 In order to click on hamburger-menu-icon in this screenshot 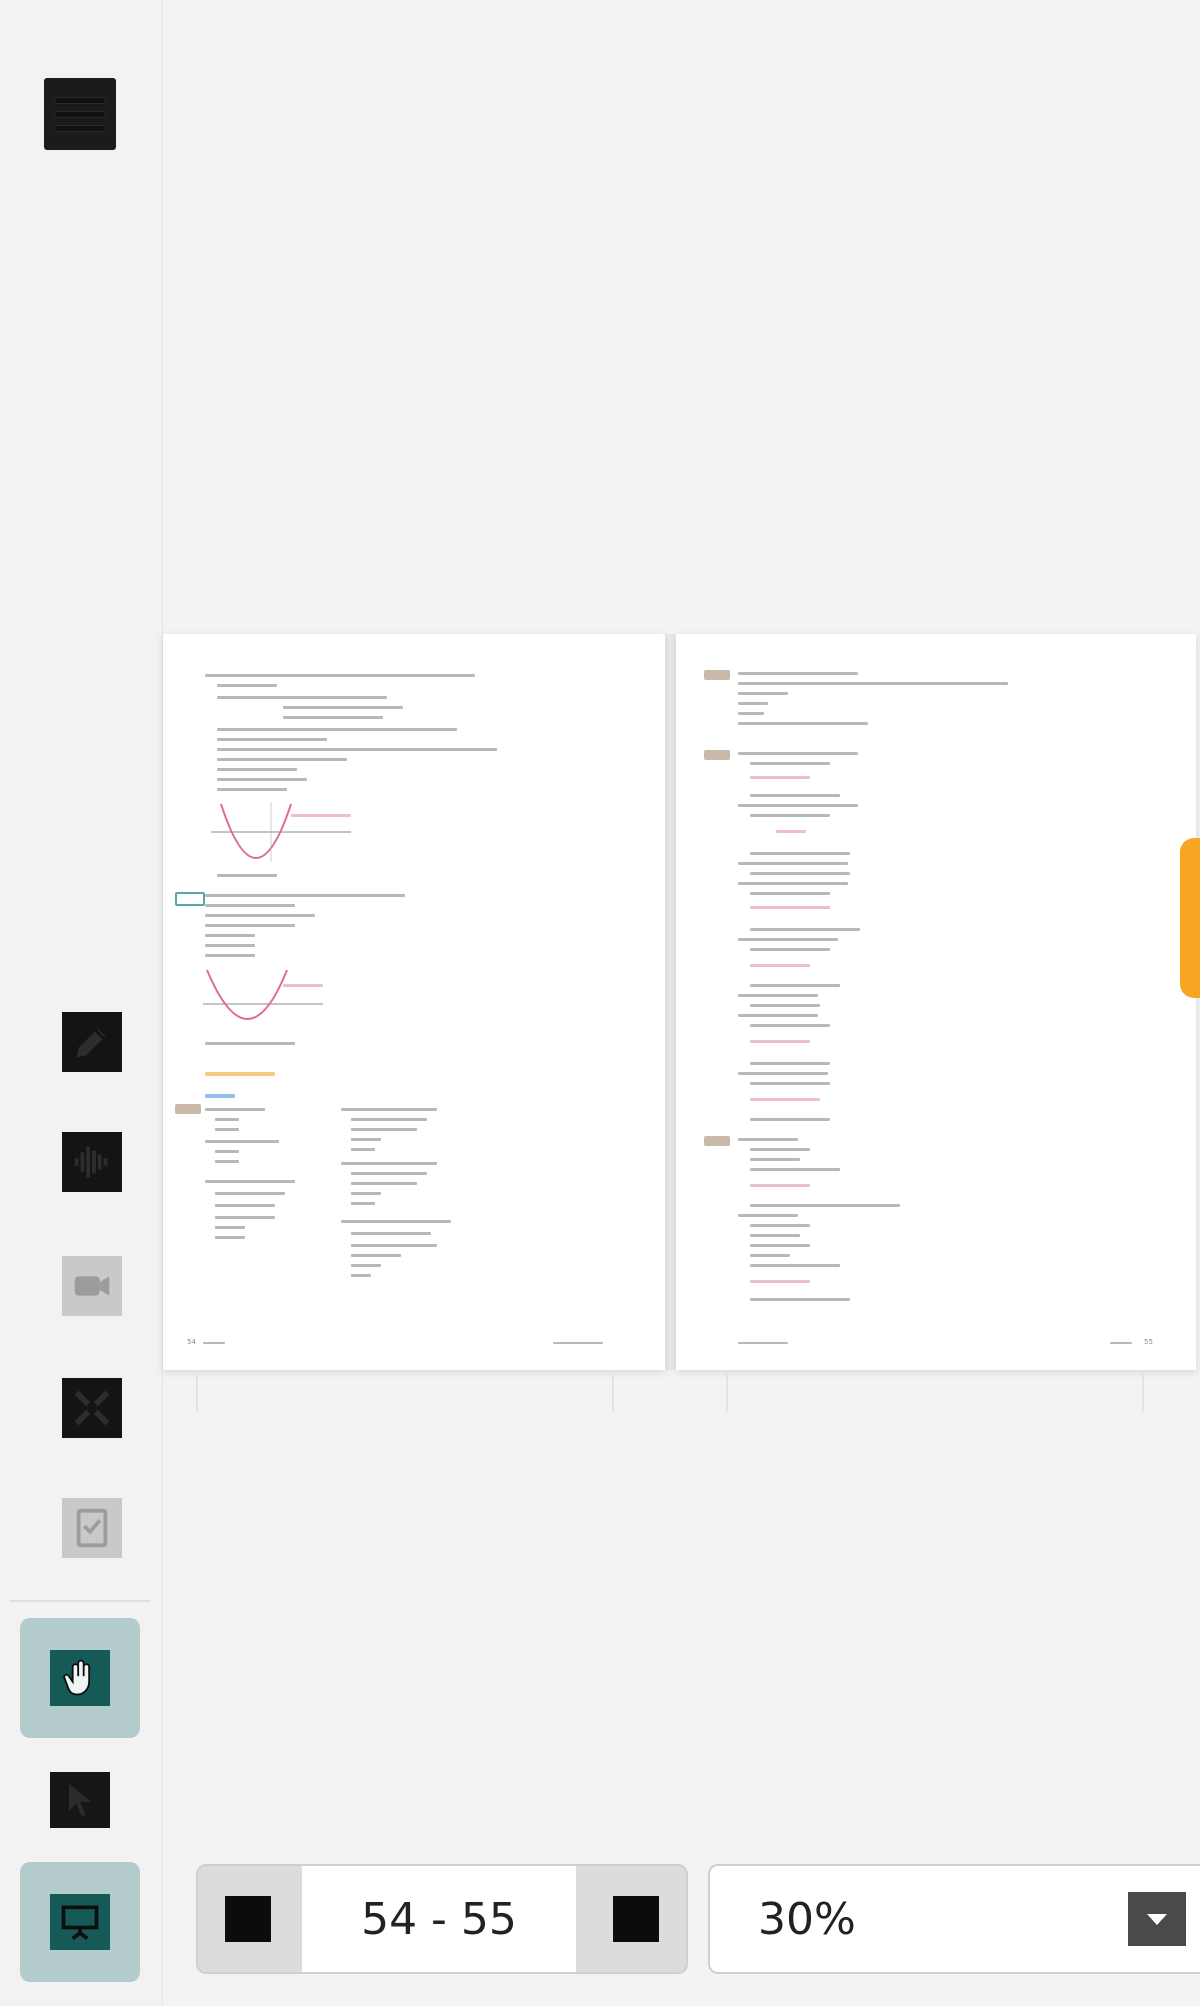, I will do `click(80, 114)`.